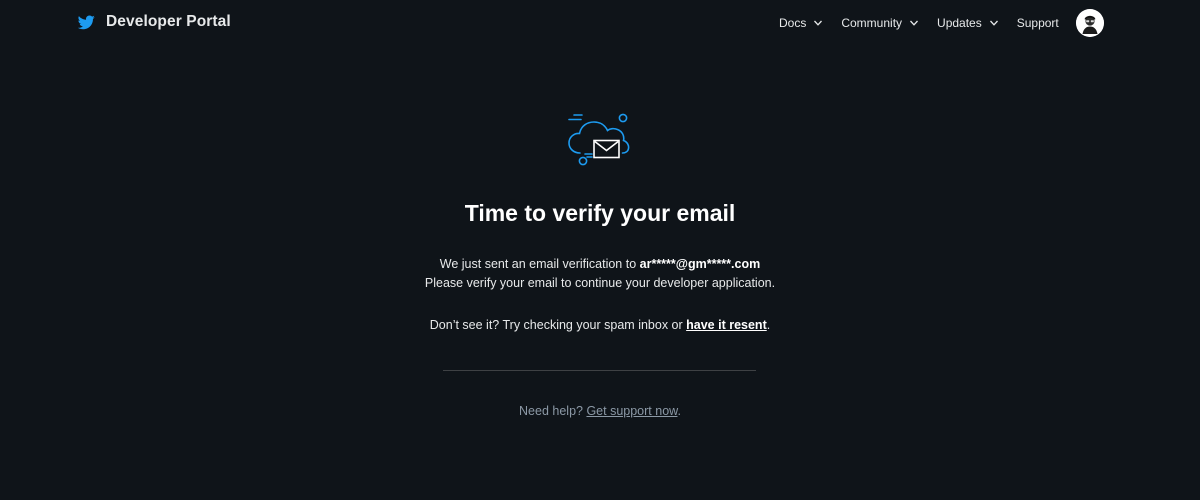 This screenshot has width=1200, height=500. I want to click on get-support-link: Get support now, so click(631, 411).